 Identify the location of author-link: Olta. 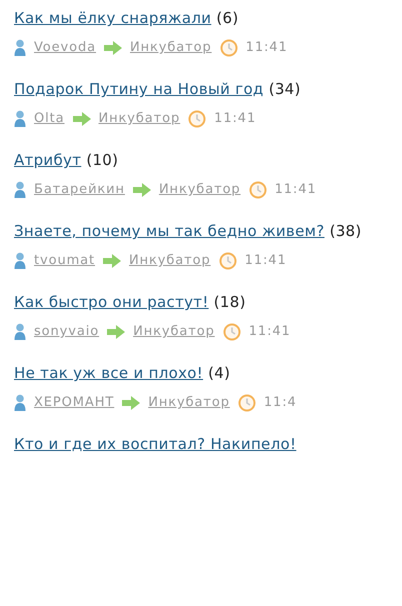
(49, 119).